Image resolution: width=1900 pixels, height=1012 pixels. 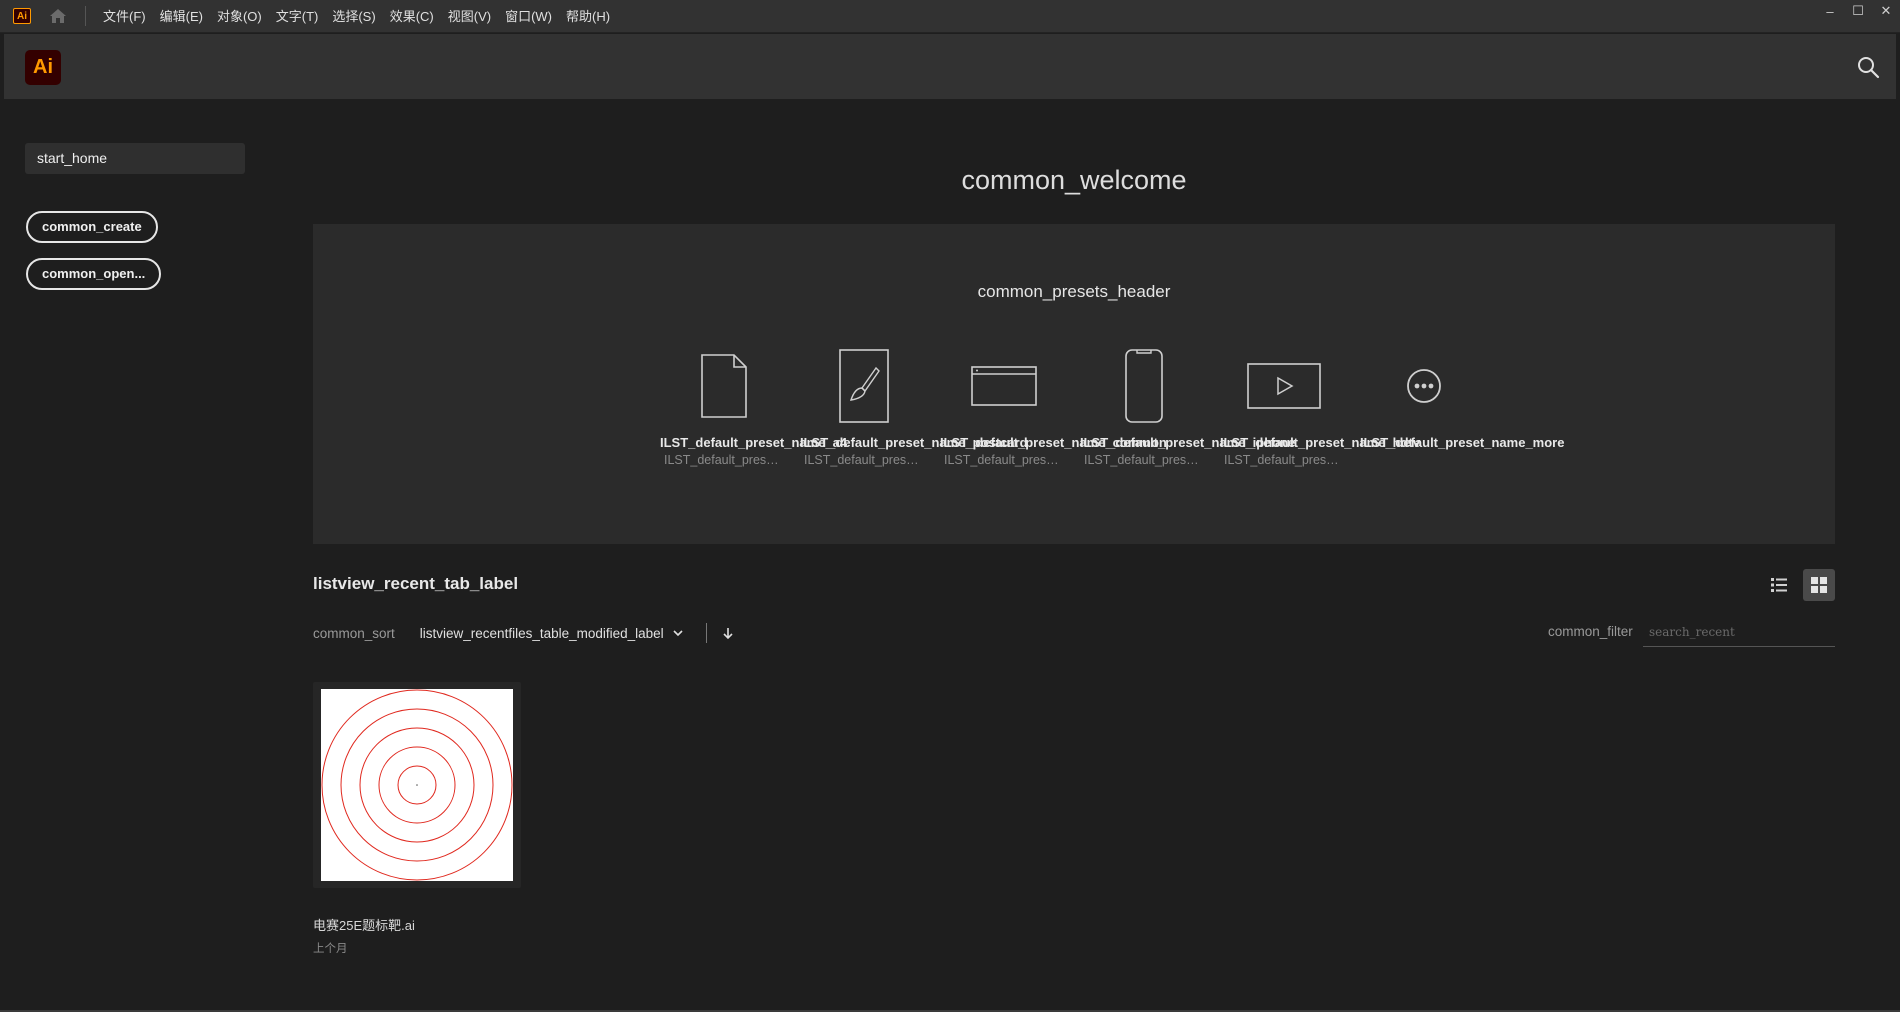 I want to click on menu-help: 帮助(H), so click(x=588, y=16).